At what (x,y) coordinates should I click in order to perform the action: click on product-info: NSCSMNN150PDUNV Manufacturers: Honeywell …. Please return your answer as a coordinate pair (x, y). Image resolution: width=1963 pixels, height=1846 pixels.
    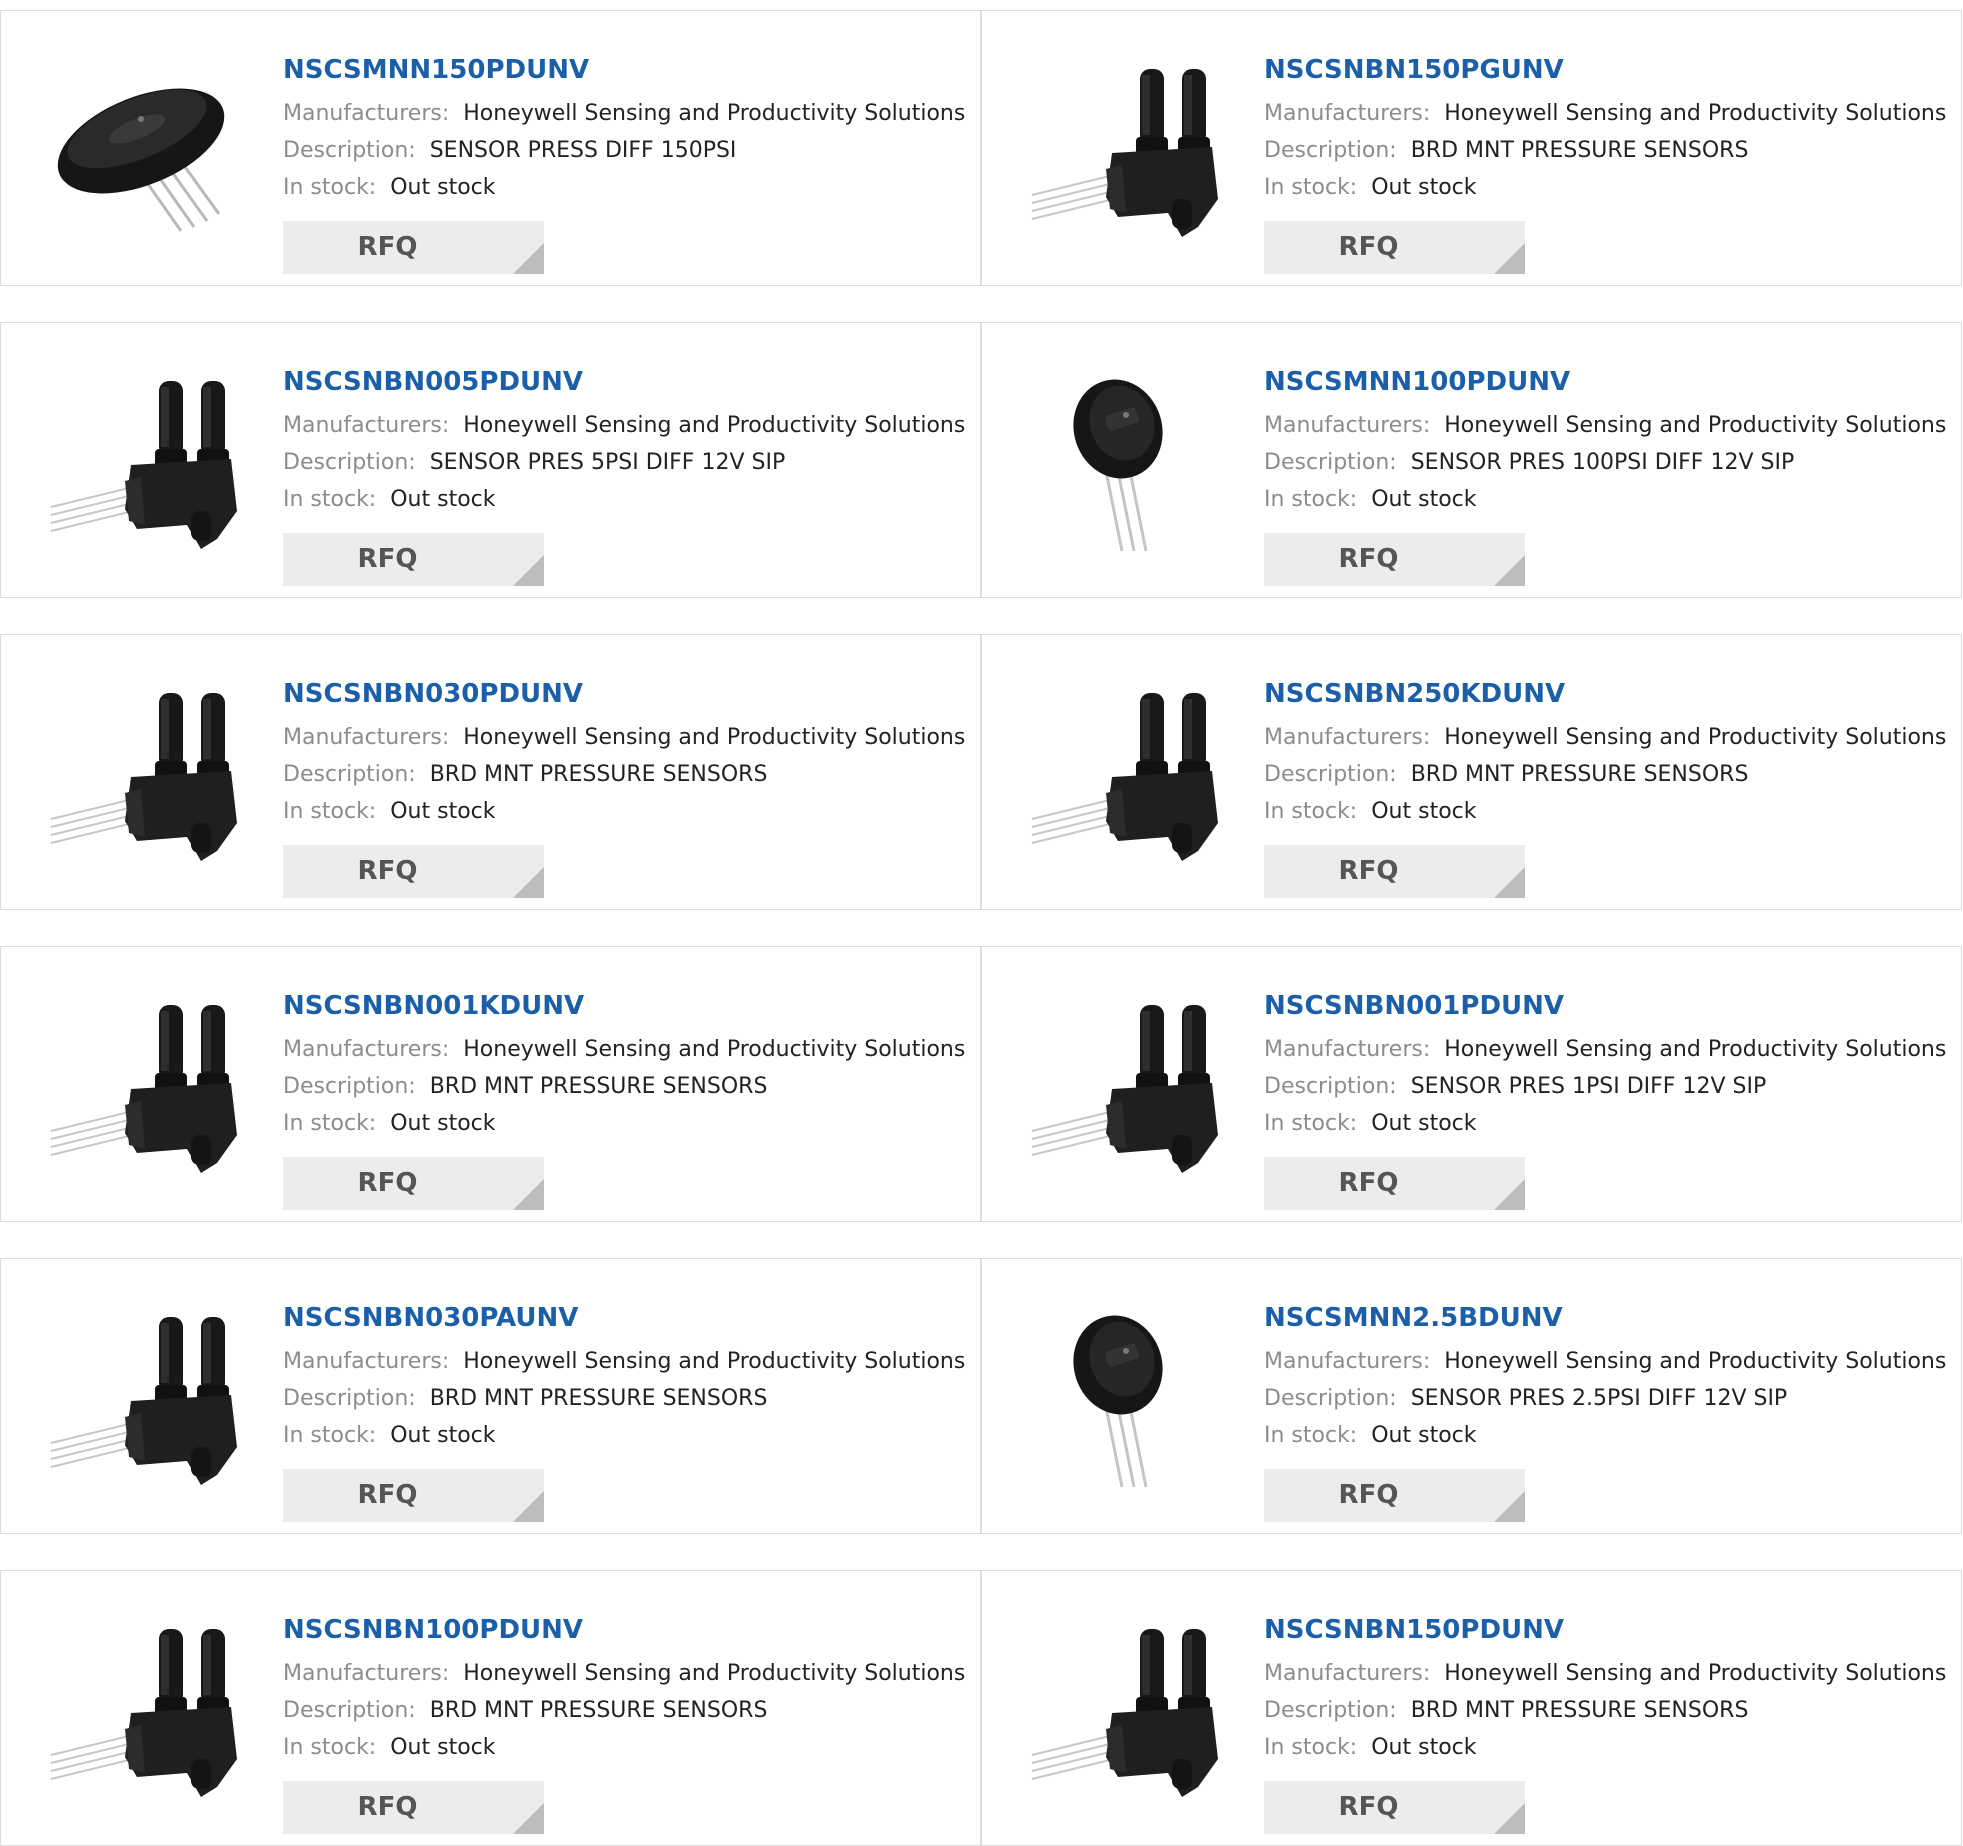
    Looking at the image, I should click on (624, 125).